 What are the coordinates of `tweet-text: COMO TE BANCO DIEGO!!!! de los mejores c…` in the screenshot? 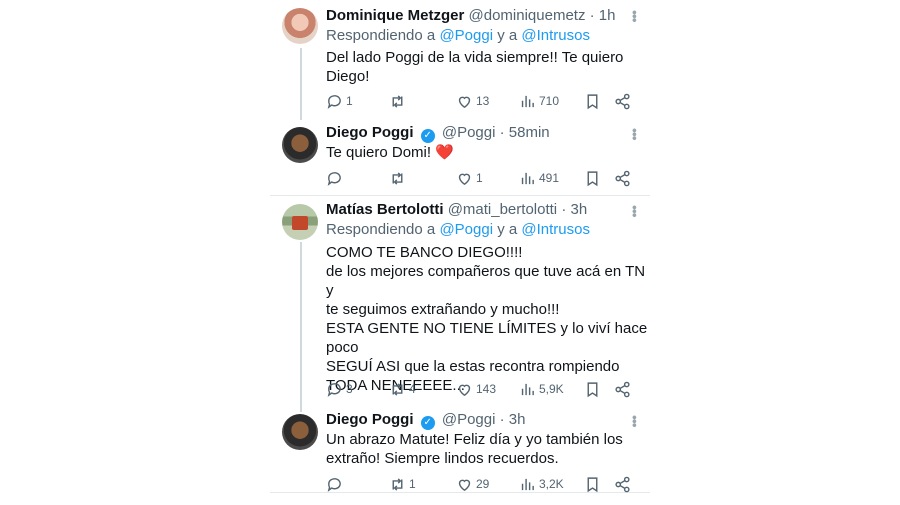 It's located at (487, 319).